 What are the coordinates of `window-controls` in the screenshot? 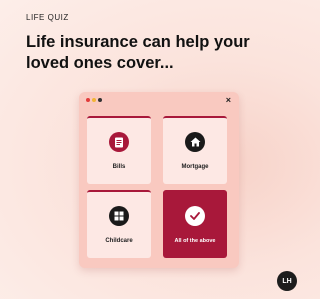 It's located at (94, 100).